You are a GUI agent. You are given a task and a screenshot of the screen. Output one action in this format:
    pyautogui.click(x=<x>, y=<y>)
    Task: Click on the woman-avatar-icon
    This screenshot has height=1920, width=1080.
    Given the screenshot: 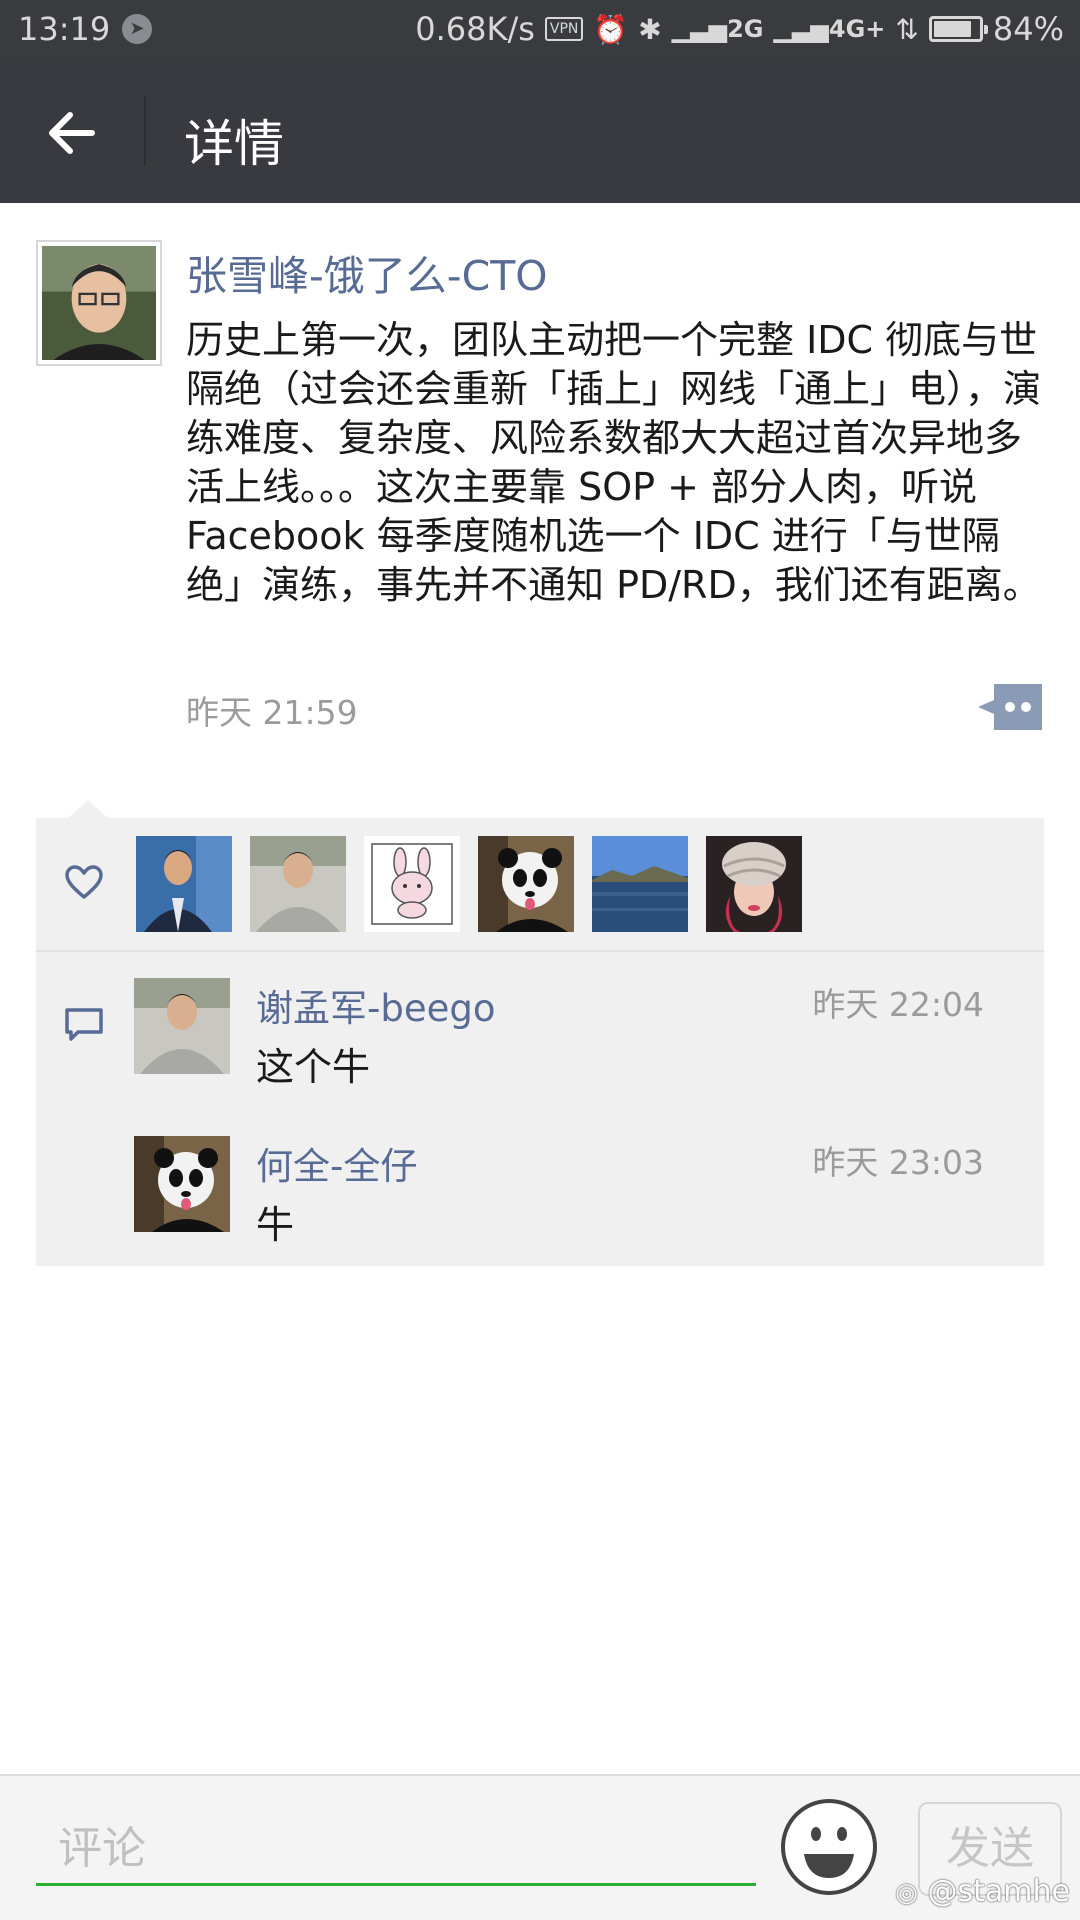 What is the action you would take?
    pyautogui.click(x=754, y=884)
    